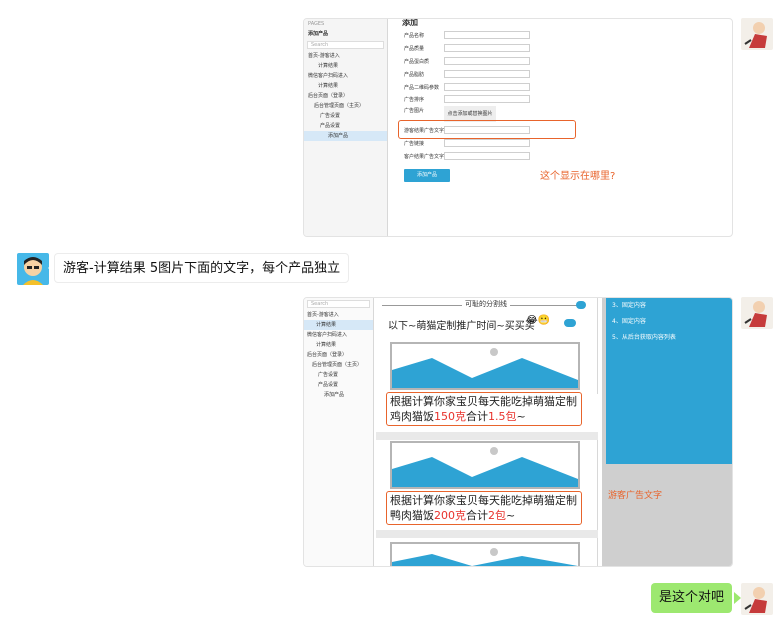 The image size is (777, 619). What do you see at coordinates (629, 321) in the screenshot?
I see `fixed-item: 4、固定内容` at bounding box center [629, 321].